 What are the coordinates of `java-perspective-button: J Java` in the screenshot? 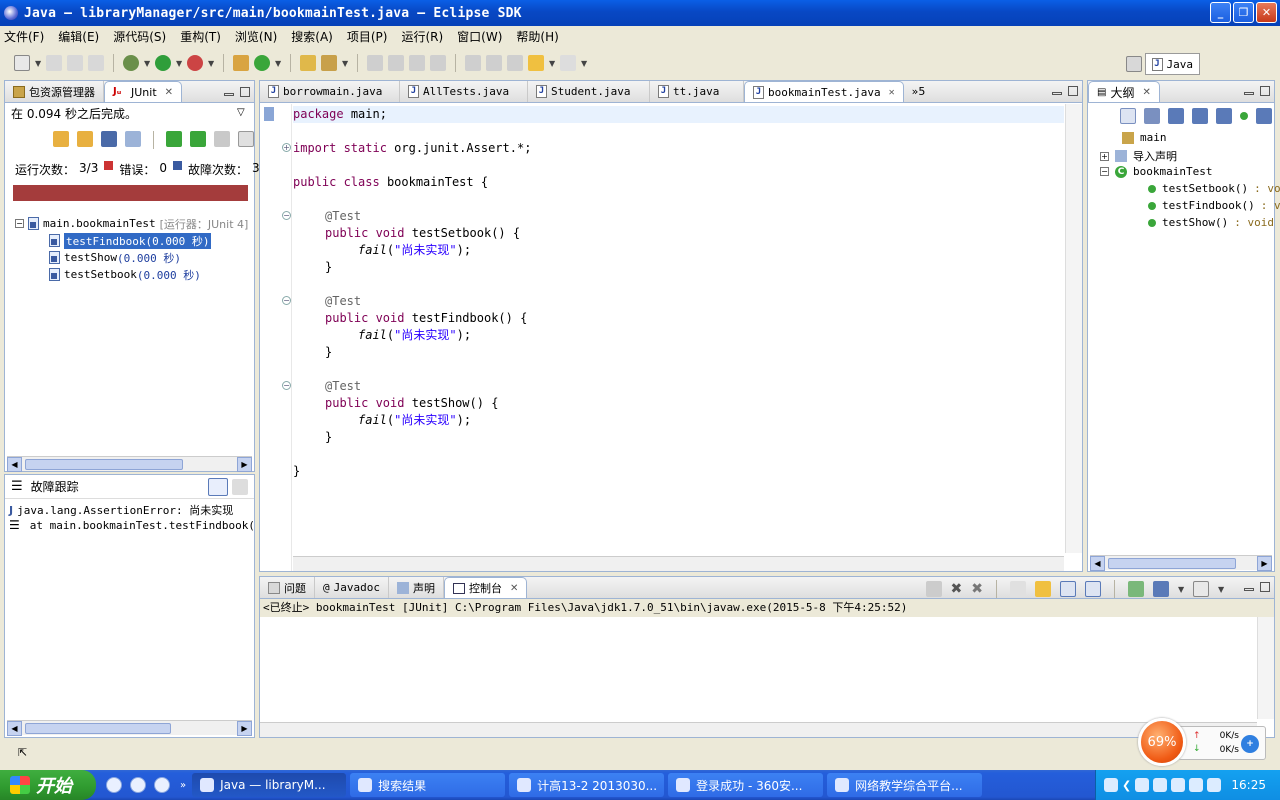 It's located at (1172, 64).